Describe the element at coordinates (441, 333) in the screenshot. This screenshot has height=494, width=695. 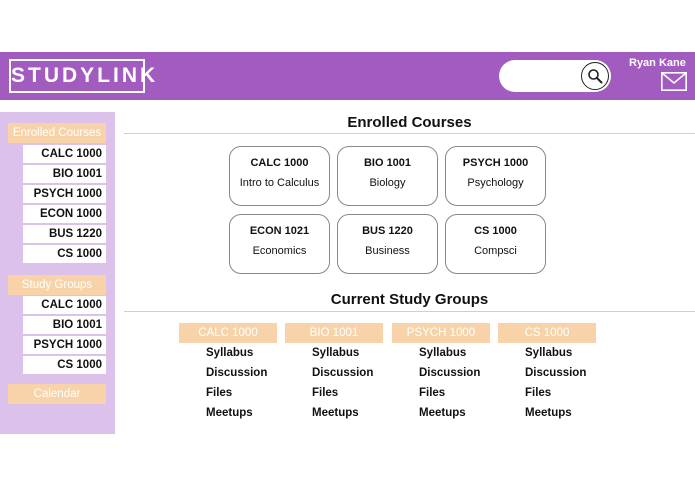
I see `group-header-psych: PSYCH 1000` at that location.